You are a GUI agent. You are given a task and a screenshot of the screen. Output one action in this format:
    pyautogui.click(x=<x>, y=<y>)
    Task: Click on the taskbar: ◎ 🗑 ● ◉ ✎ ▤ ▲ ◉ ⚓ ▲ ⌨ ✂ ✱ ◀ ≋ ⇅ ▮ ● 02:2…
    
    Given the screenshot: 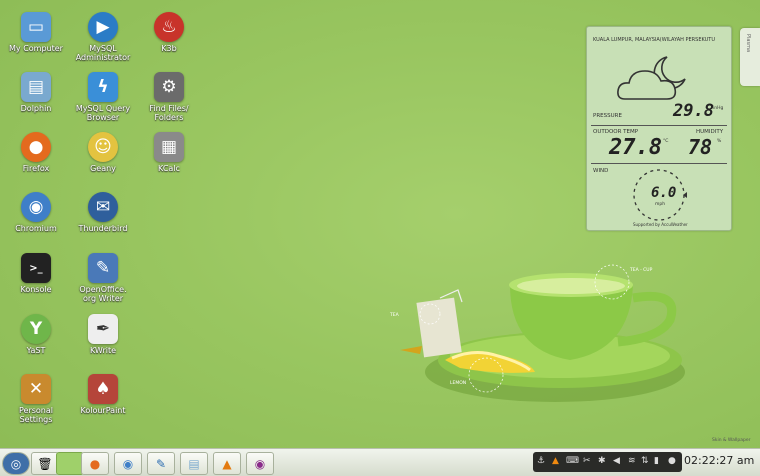 What is the action you would take?
    pyautogui.click(x=380, y=462)
    